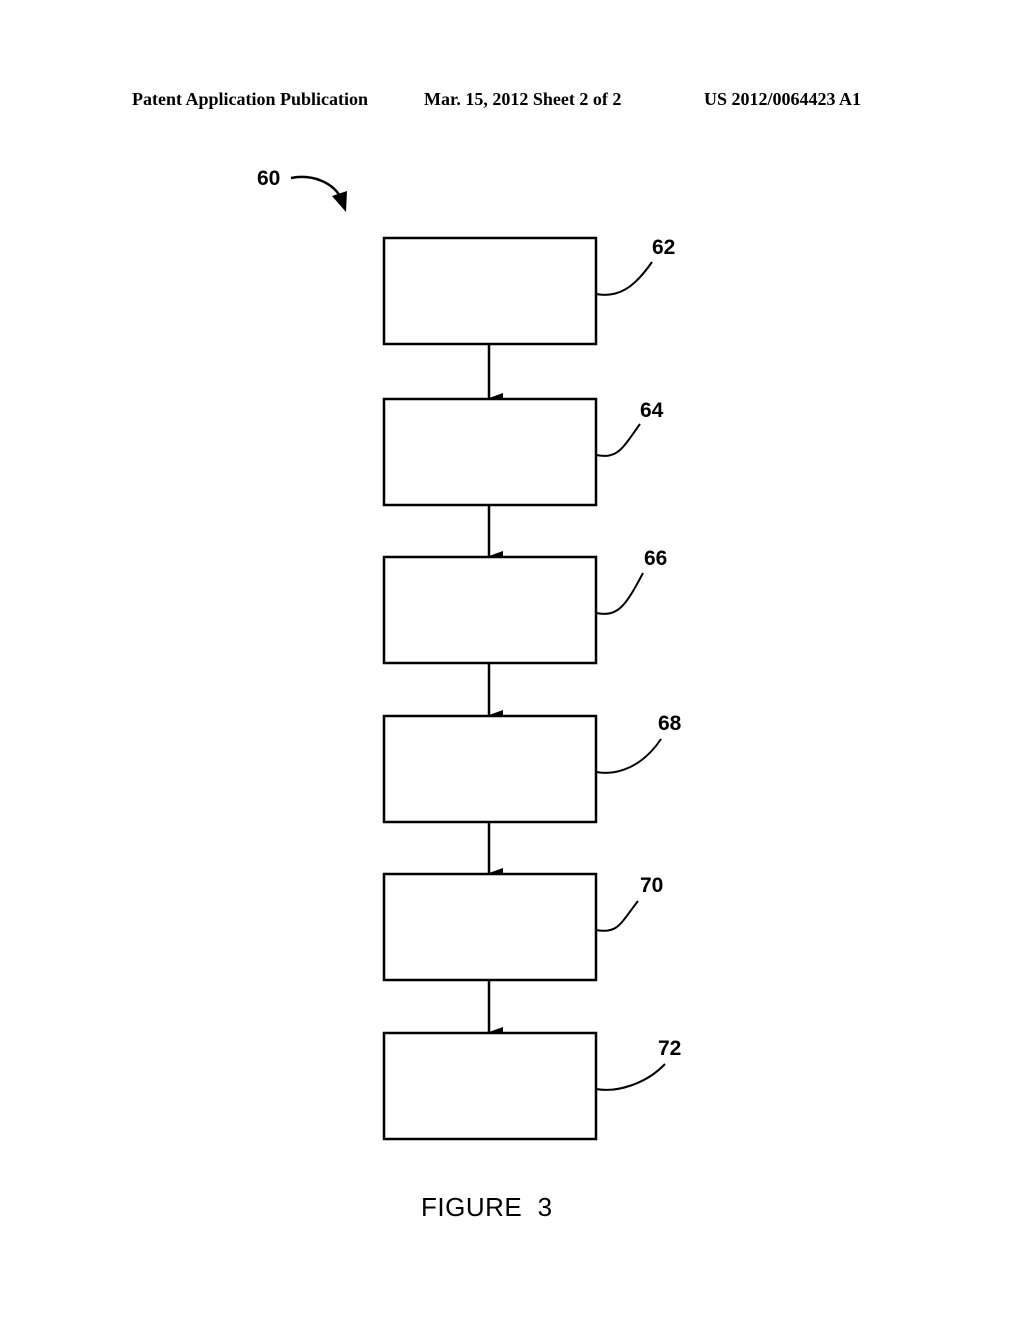 The height and width of the screenshot is (1320, 1024). Describe the element at coordinates (339, 201) in the screenshot. I see `figure-pointer-arrowhead` at that location.